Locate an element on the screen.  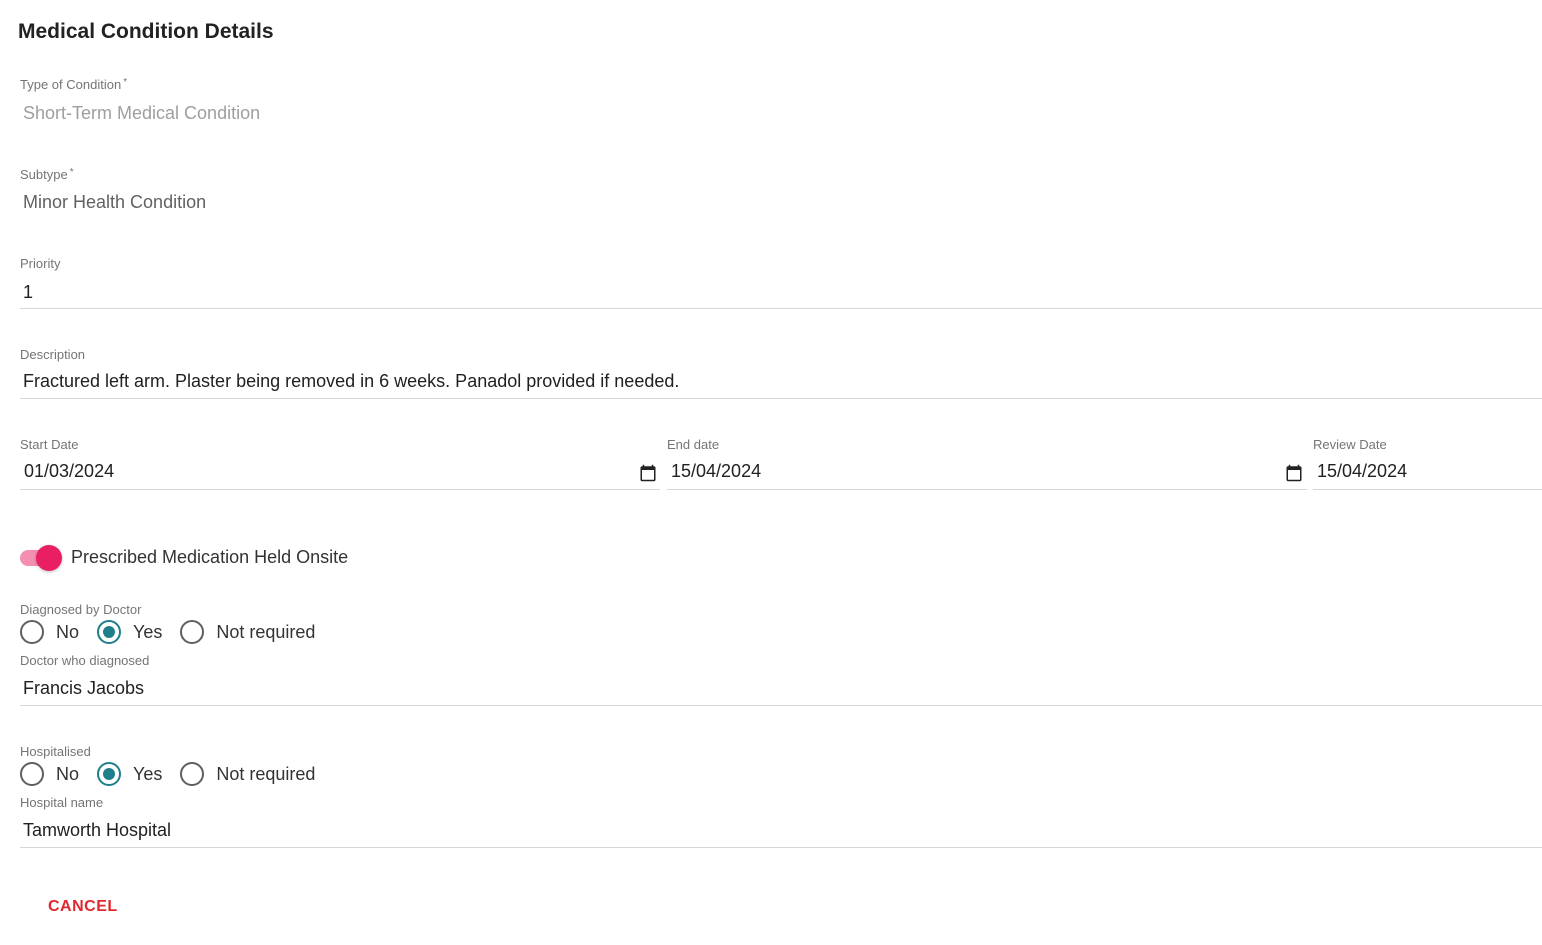
start-date-input: 01/03/2024 is located at coordinates (69, 471).